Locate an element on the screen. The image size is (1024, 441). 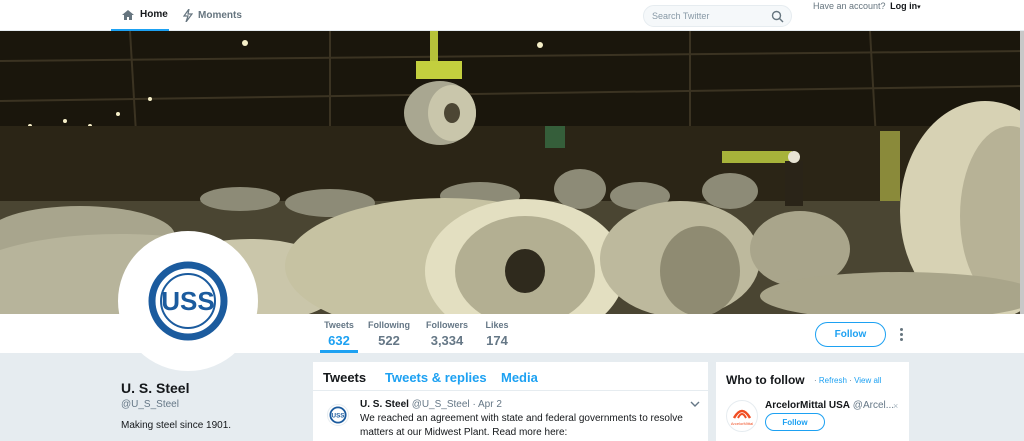
arcelormittal-avatar: ArcelorMittal is located at coordinates (742, 416).